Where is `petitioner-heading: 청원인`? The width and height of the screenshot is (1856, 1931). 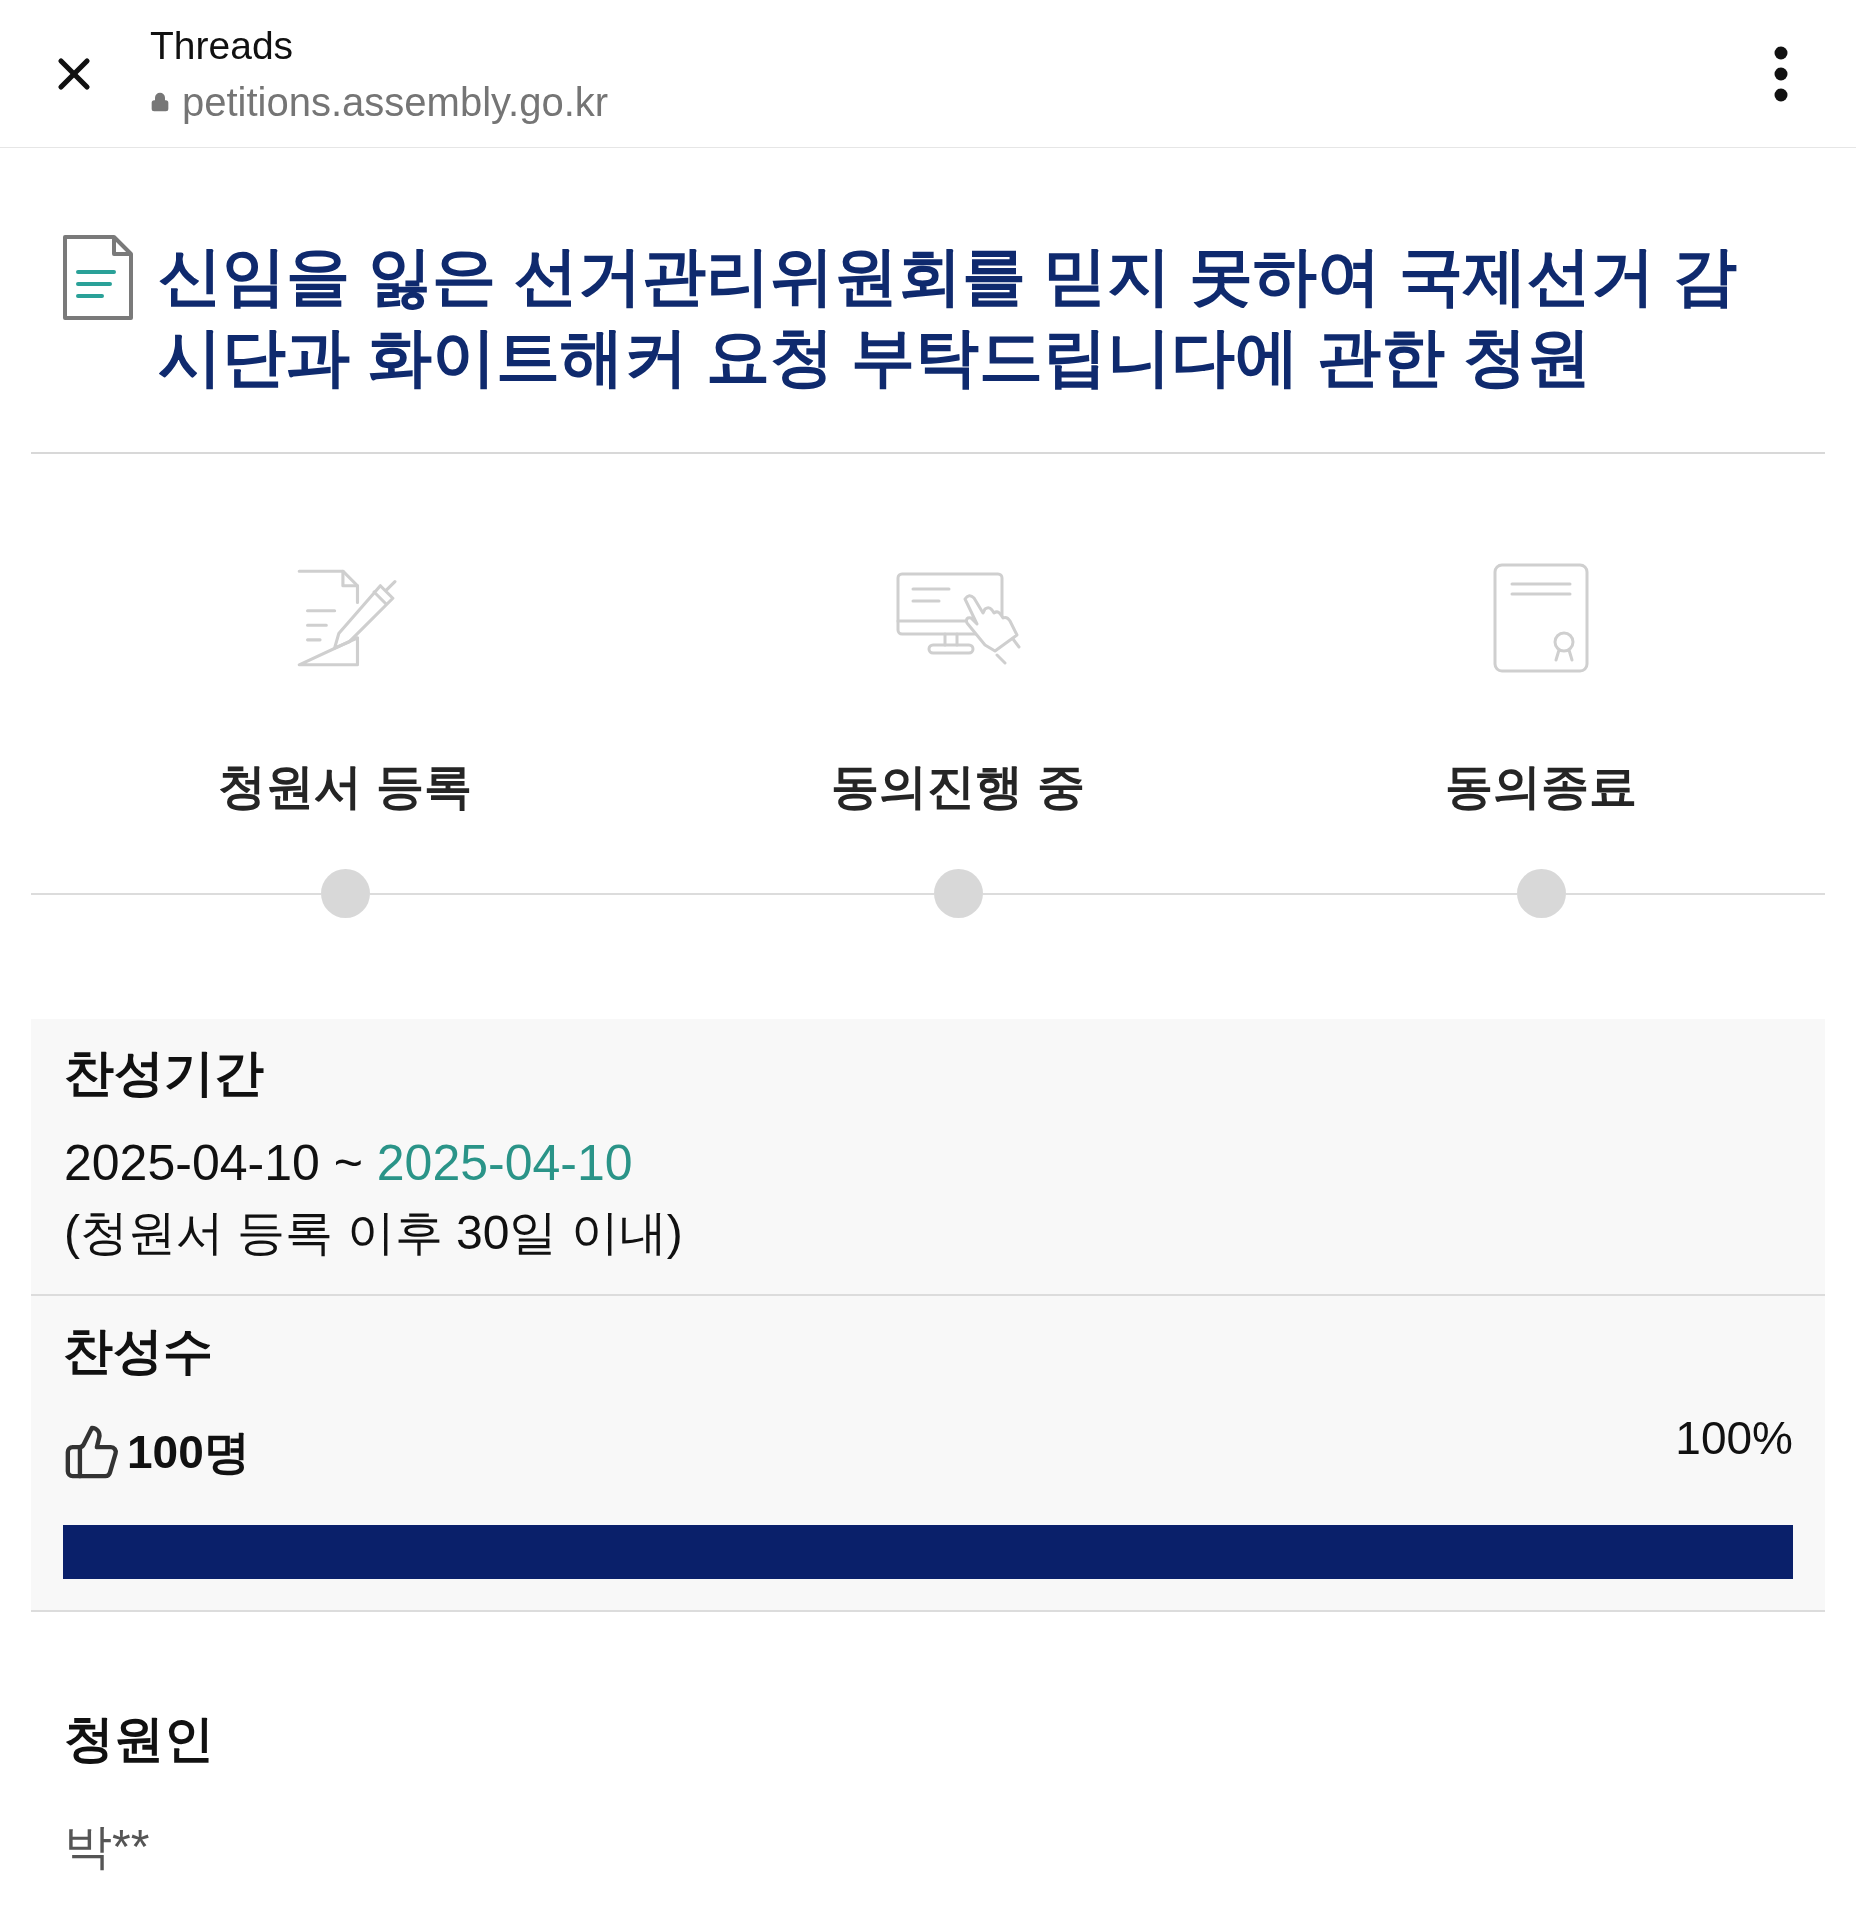 petitioner-heading: 청원인 is located at coordinates (139, 1739).